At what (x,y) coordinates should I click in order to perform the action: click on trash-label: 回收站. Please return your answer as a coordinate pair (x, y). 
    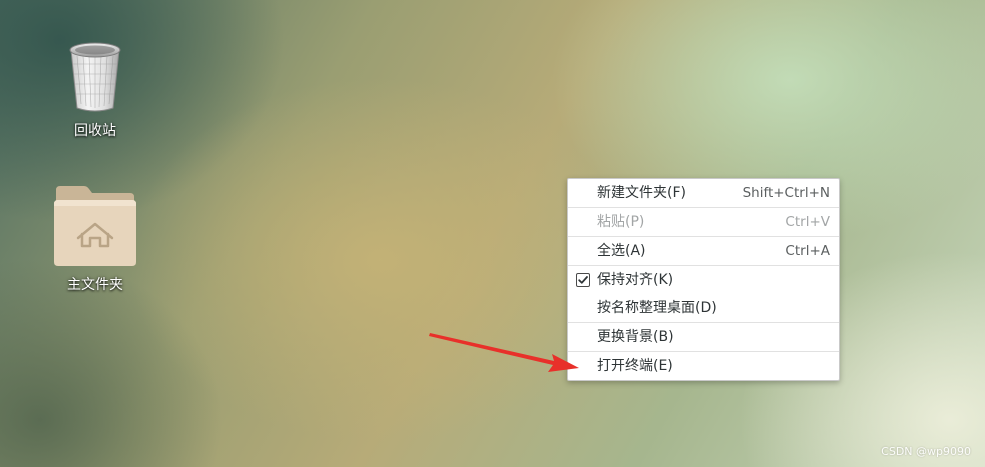
    Looking at the image, I should click on (95, 131).